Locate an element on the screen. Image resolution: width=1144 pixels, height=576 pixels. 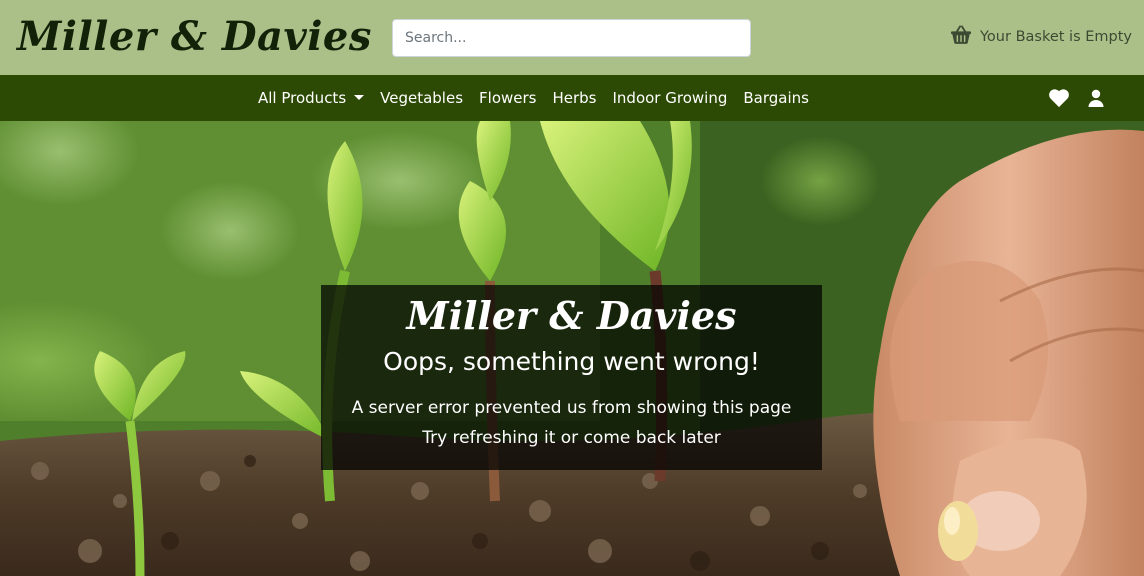
nav-indoor-growing: Indoor Growing is located at coordinates (670, 98).